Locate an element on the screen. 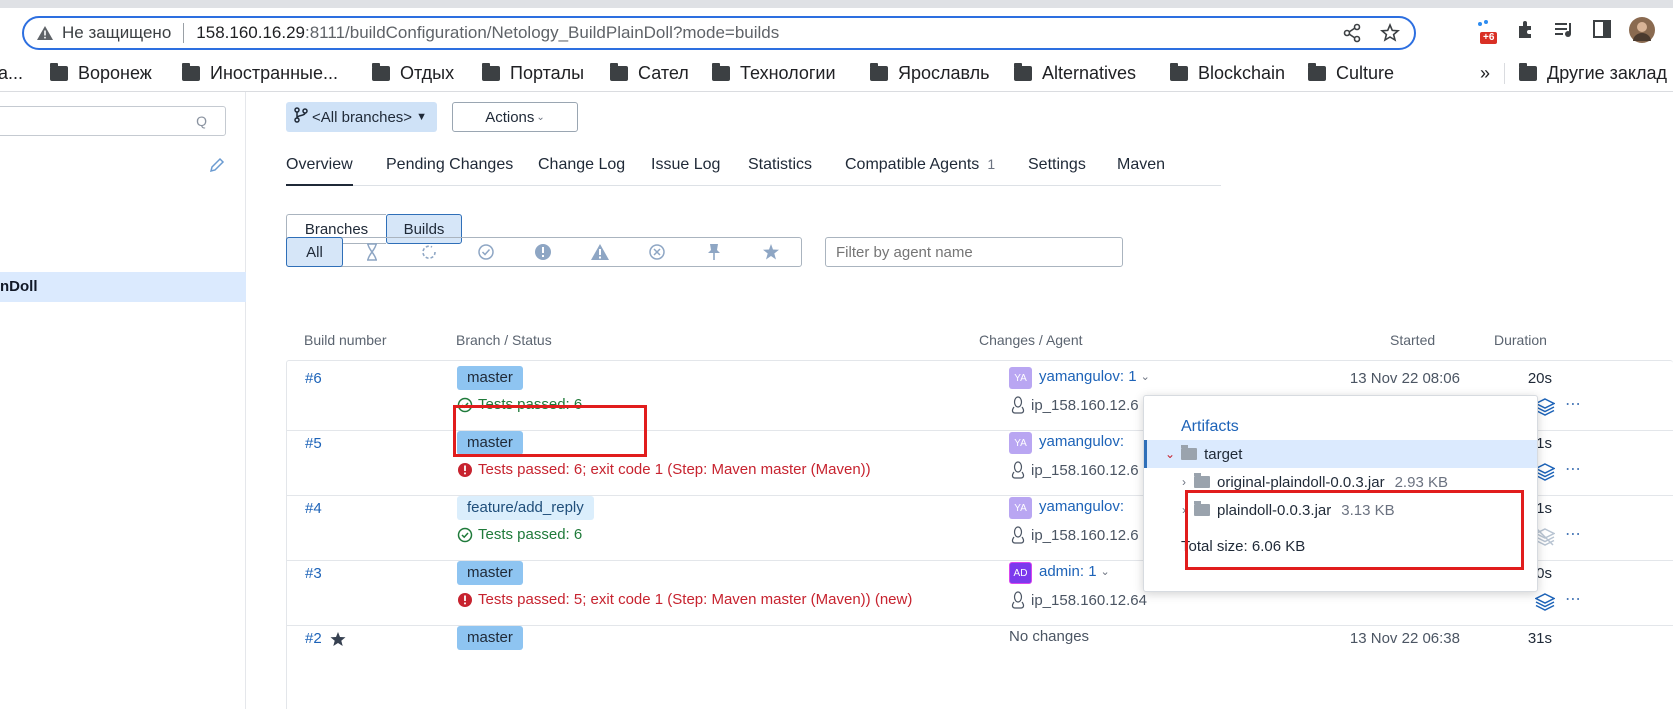 The width and height of the screenshot is (1673, 709). tab-change-log: Change Log is located at coordinates (581, 171).